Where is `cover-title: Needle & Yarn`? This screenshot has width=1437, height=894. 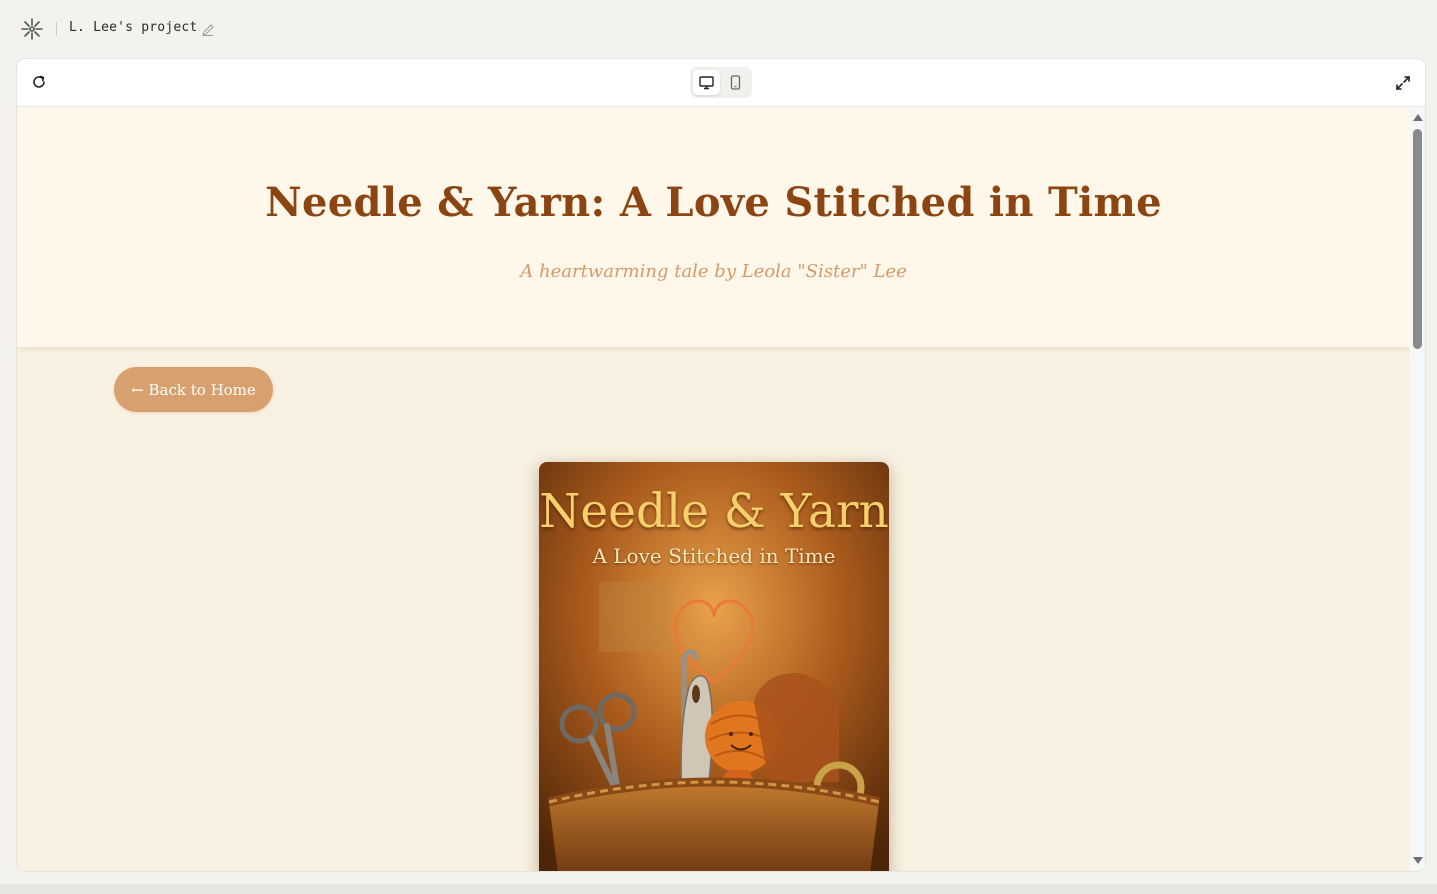 cover-title: Needle & Yarn is located at coordinates (714, 511).